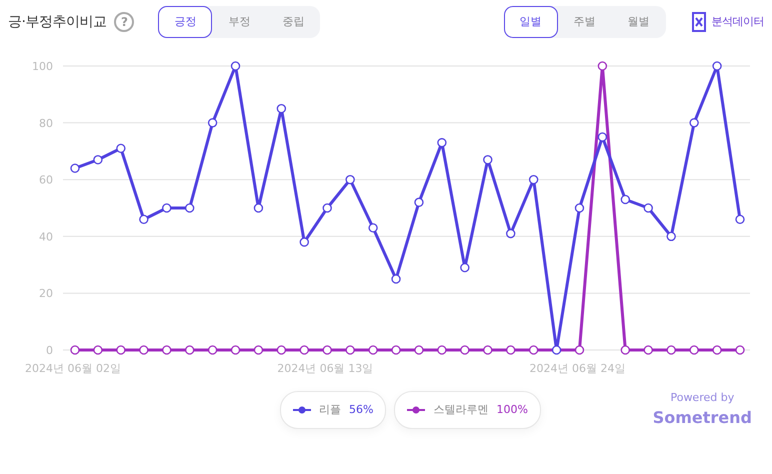  What do you see at coordinates (325, 368) in the screenshot?
I see `x-axis-label: 2024년 06월 13일` at bounding box center [325, 368].